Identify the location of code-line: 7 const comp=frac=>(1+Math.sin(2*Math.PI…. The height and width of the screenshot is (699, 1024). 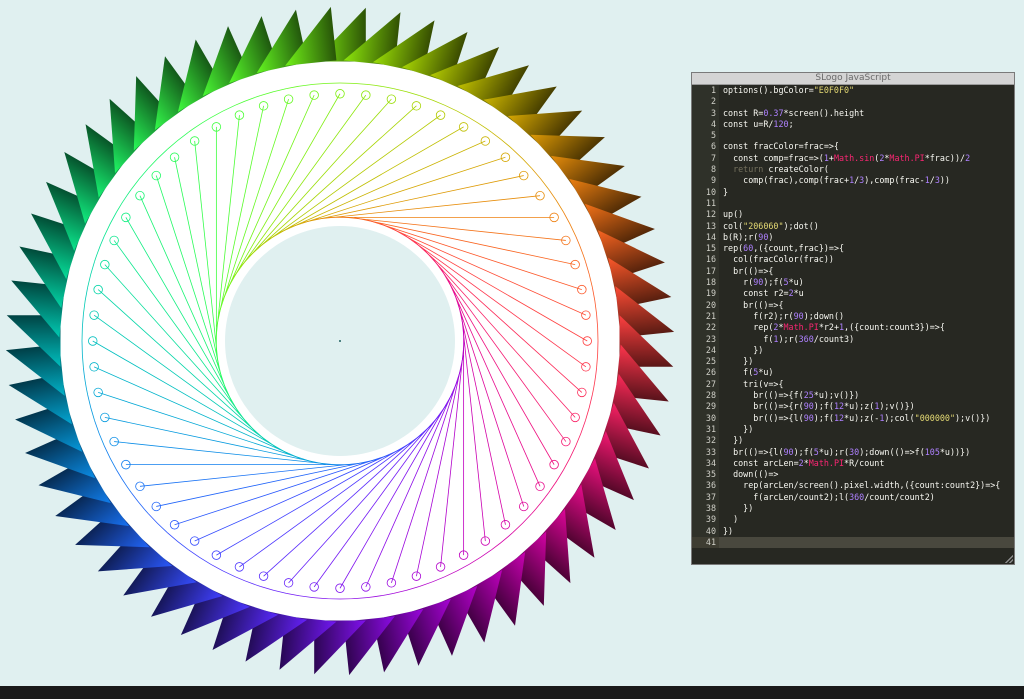
(853, 158).